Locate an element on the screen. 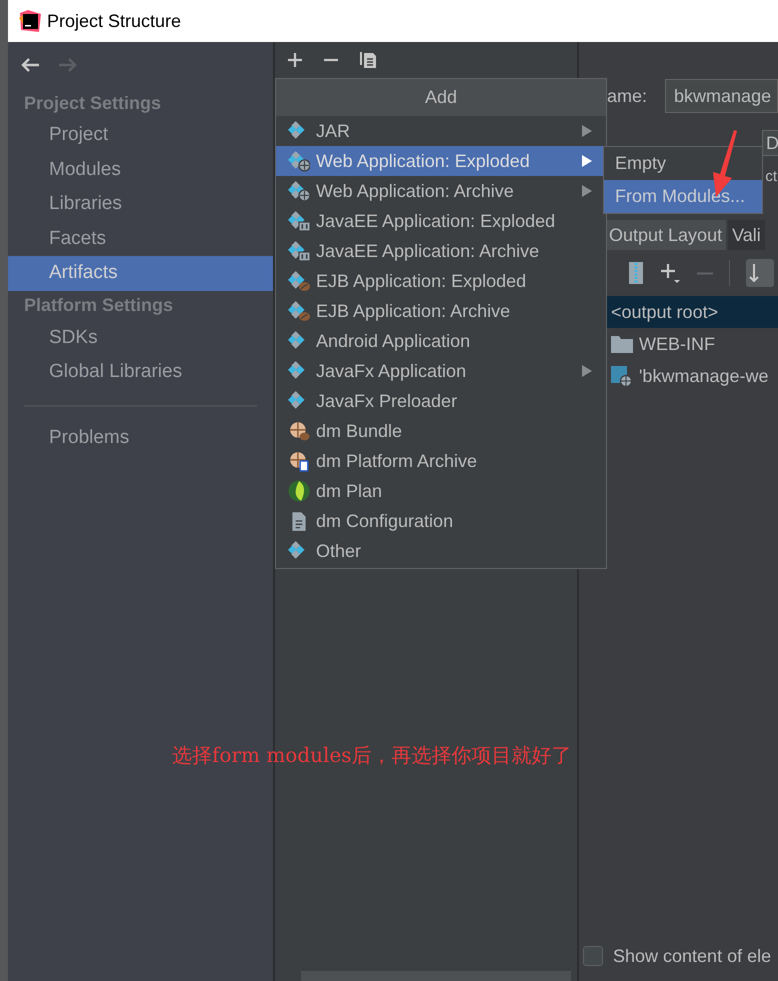  menu-item: Web Application: Exploded is located at coordinates (441, 161).